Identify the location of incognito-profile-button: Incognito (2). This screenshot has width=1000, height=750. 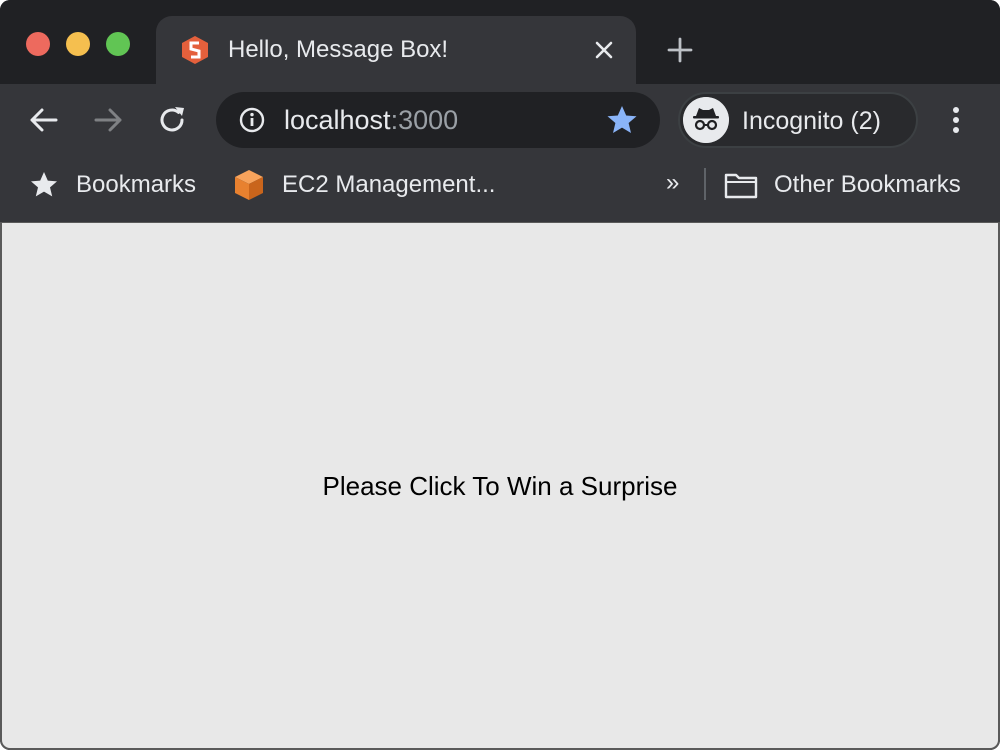
(798, 120).